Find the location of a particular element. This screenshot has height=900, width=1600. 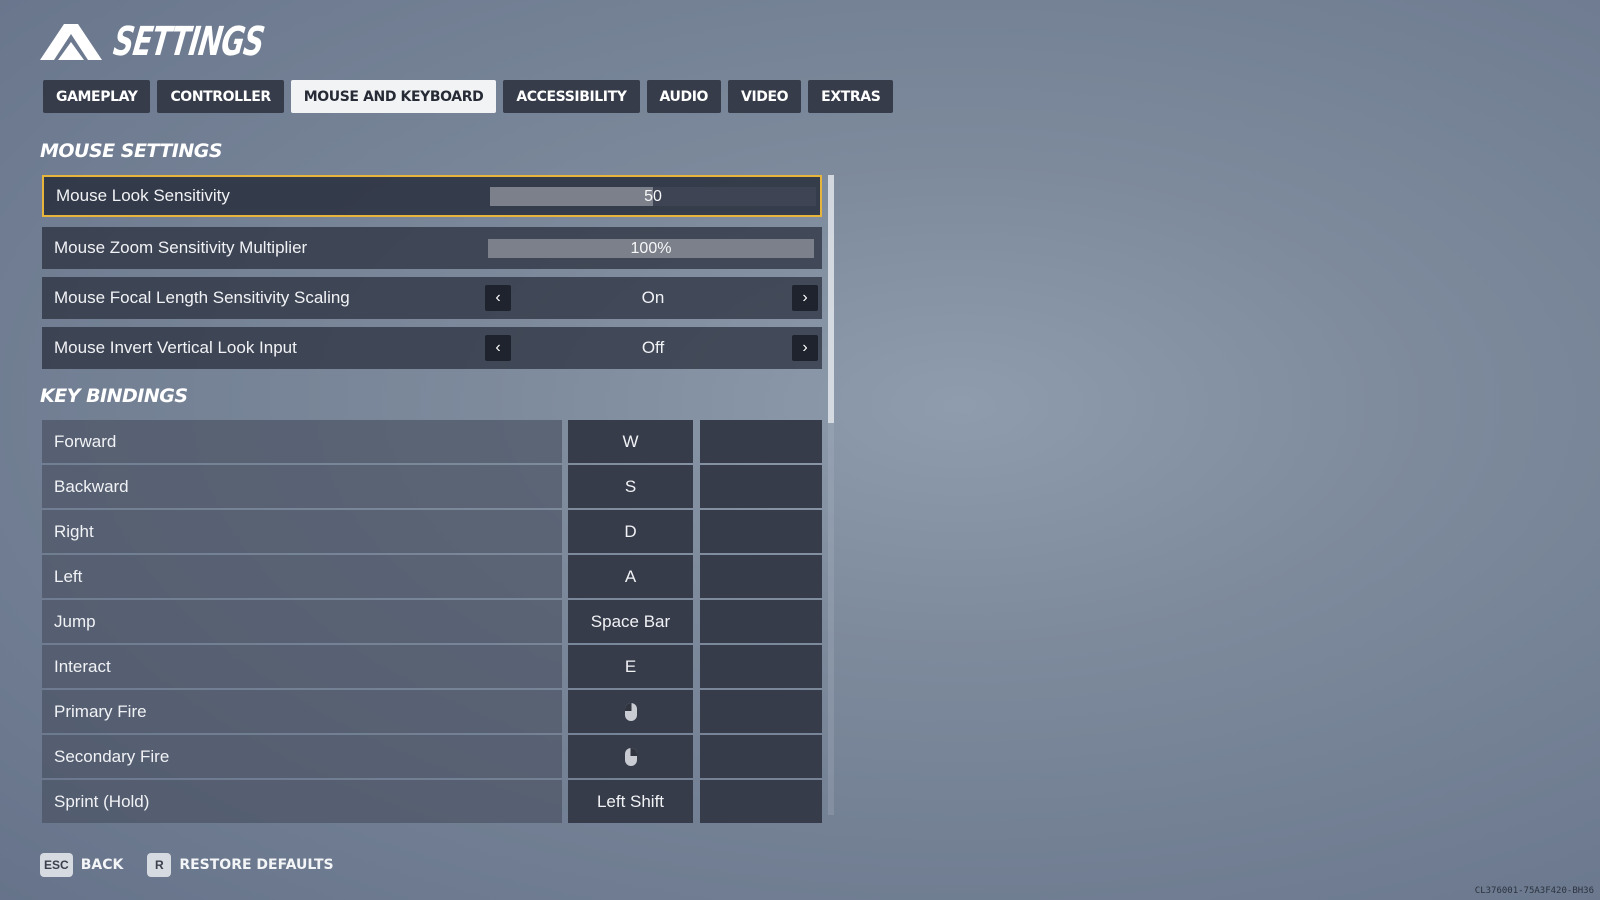

setting-label: Mouse Focal Length Sensitivity Scaling is located at coordinates (202, 297).